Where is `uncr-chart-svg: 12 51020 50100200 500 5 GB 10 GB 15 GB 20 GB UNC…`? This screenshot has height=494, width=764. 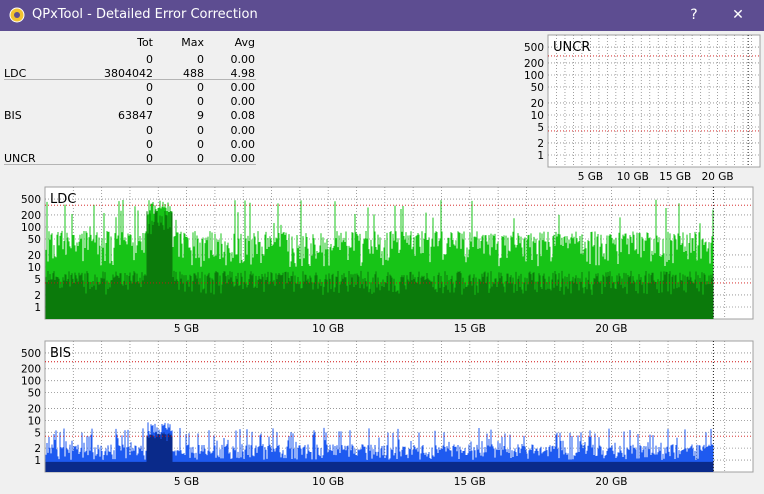
uncr-chart-svg: 12 51020 50100200 500 5 GB 10 GB 15 GB 20 GB UNC… is located at coordinates (642, 108).